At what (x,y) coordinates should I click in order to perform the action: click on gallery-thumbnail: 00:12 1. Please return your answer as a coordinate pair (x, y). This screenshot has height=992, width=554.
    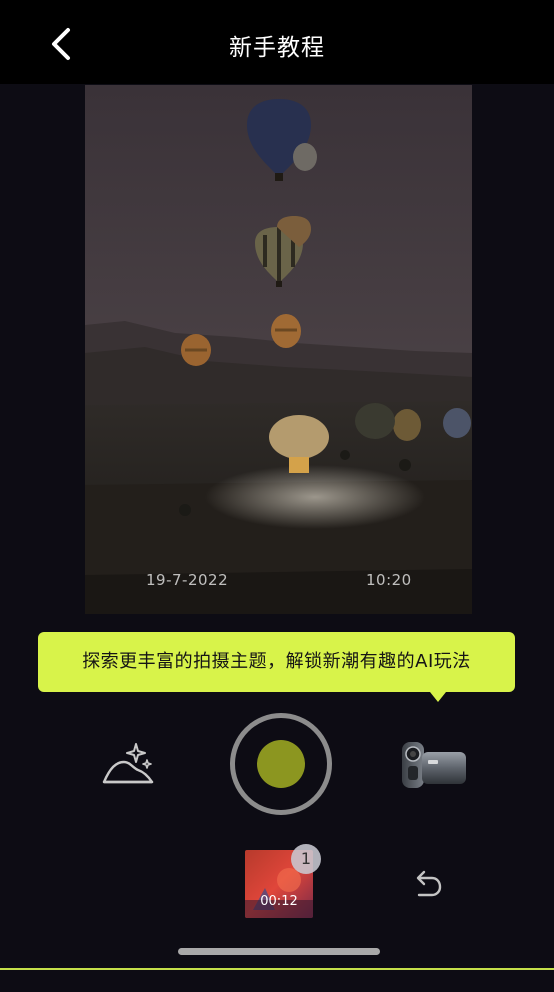
    Looking at the image, I should click on (283, 881).